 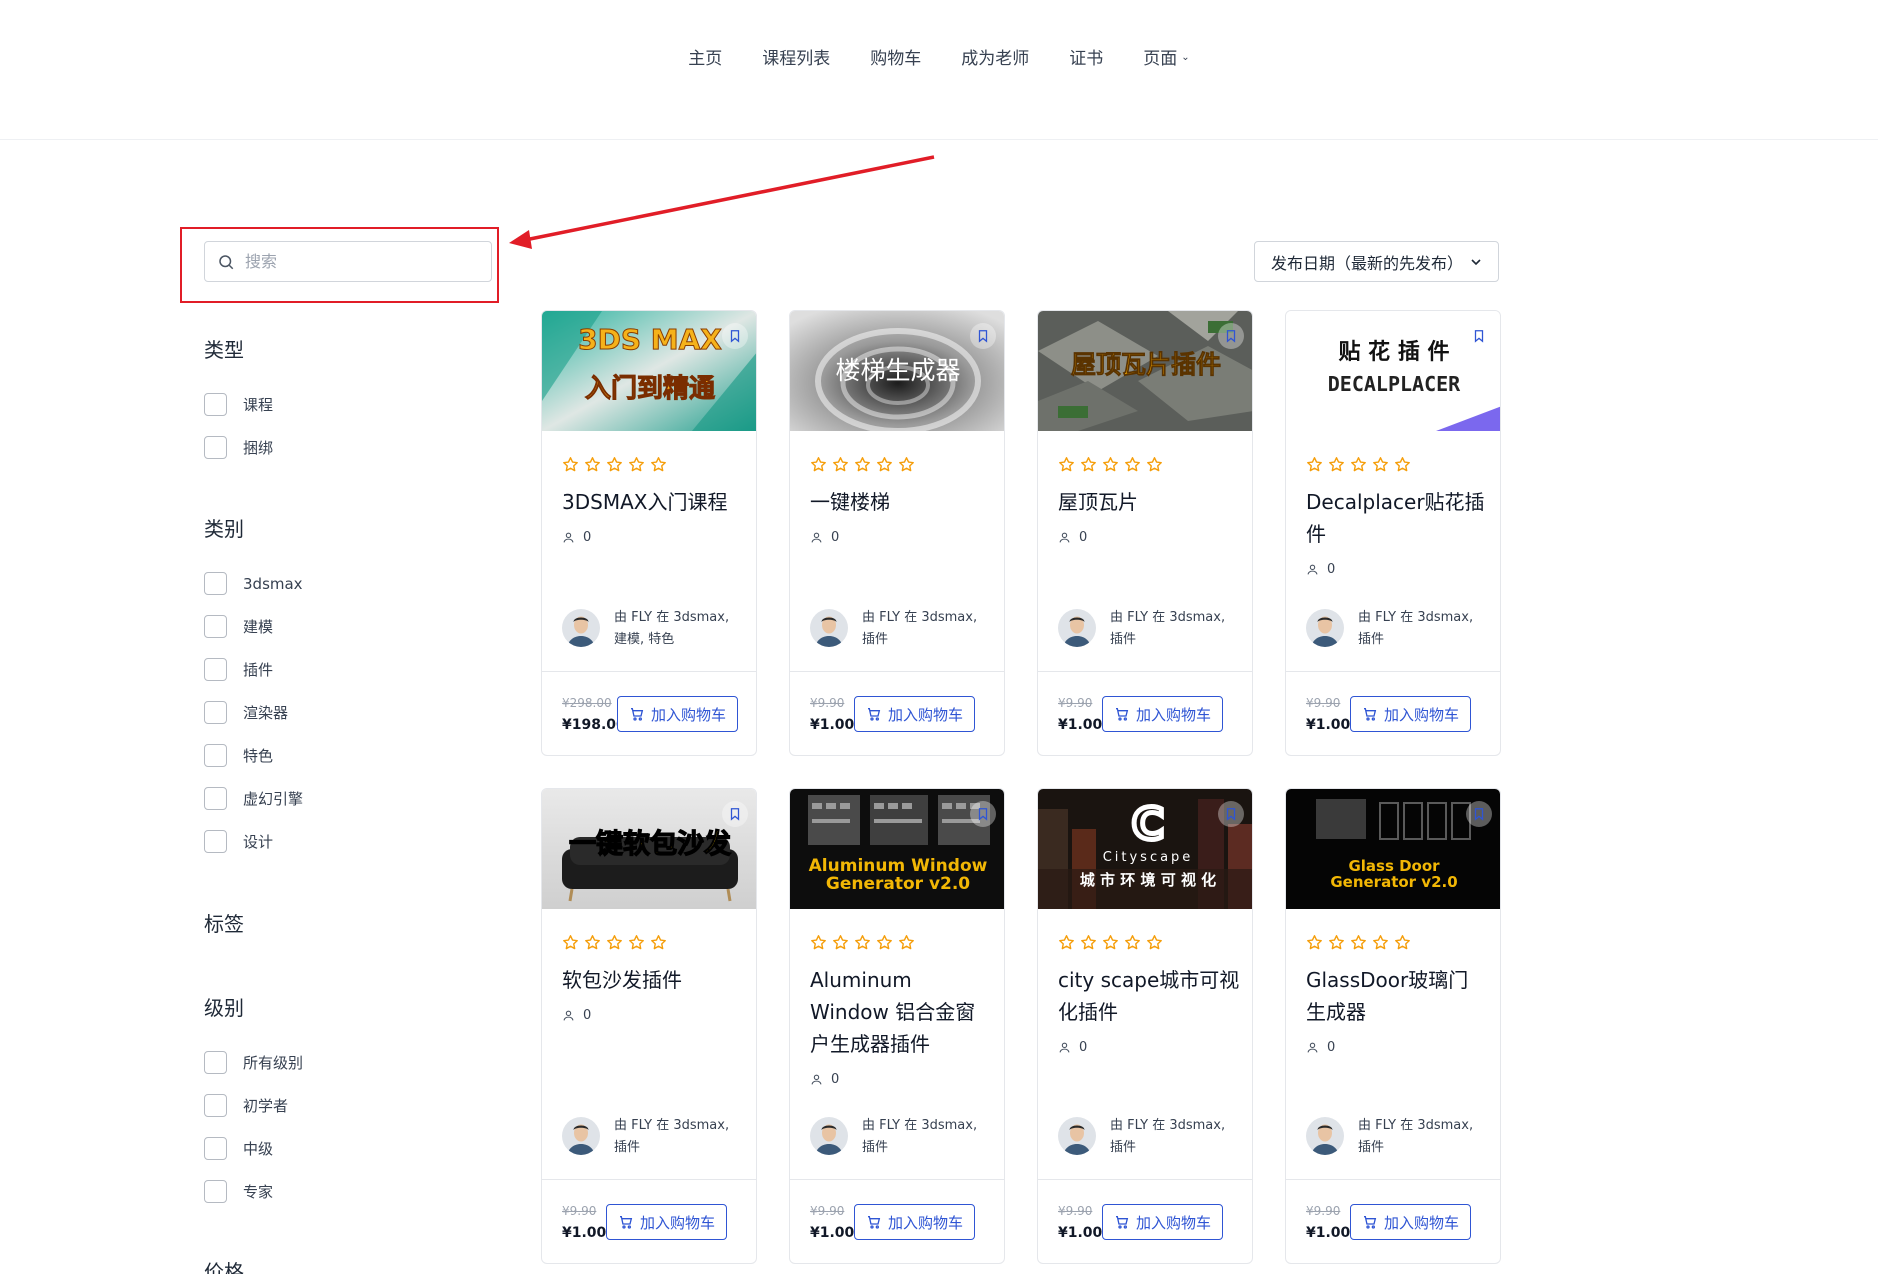 What do you see at coordinates (1145, 371) in the screenshot?
I see `course-thumbnail: 屋顶瓦片插件` at bounding box center [1145, 371].